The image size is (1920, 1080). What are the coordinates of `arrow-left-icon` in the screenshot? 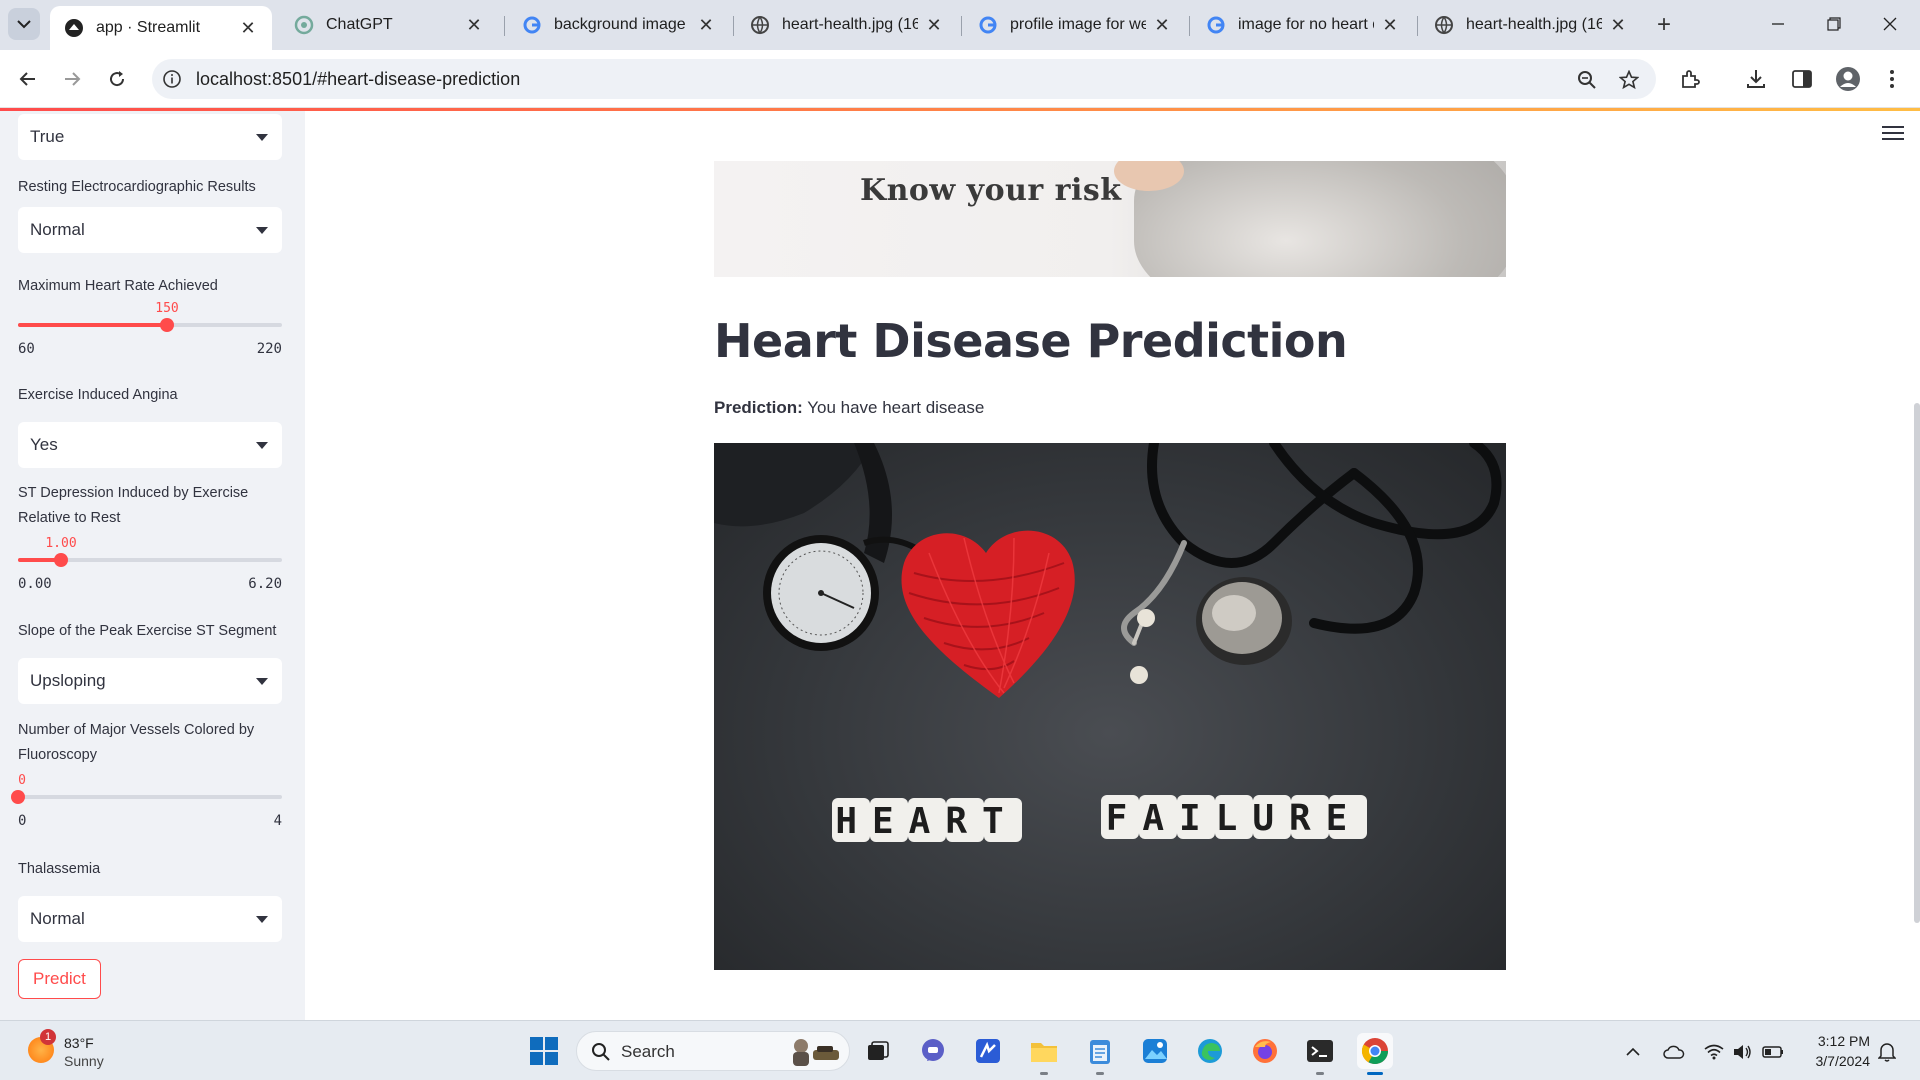 It's located at (27, 79).